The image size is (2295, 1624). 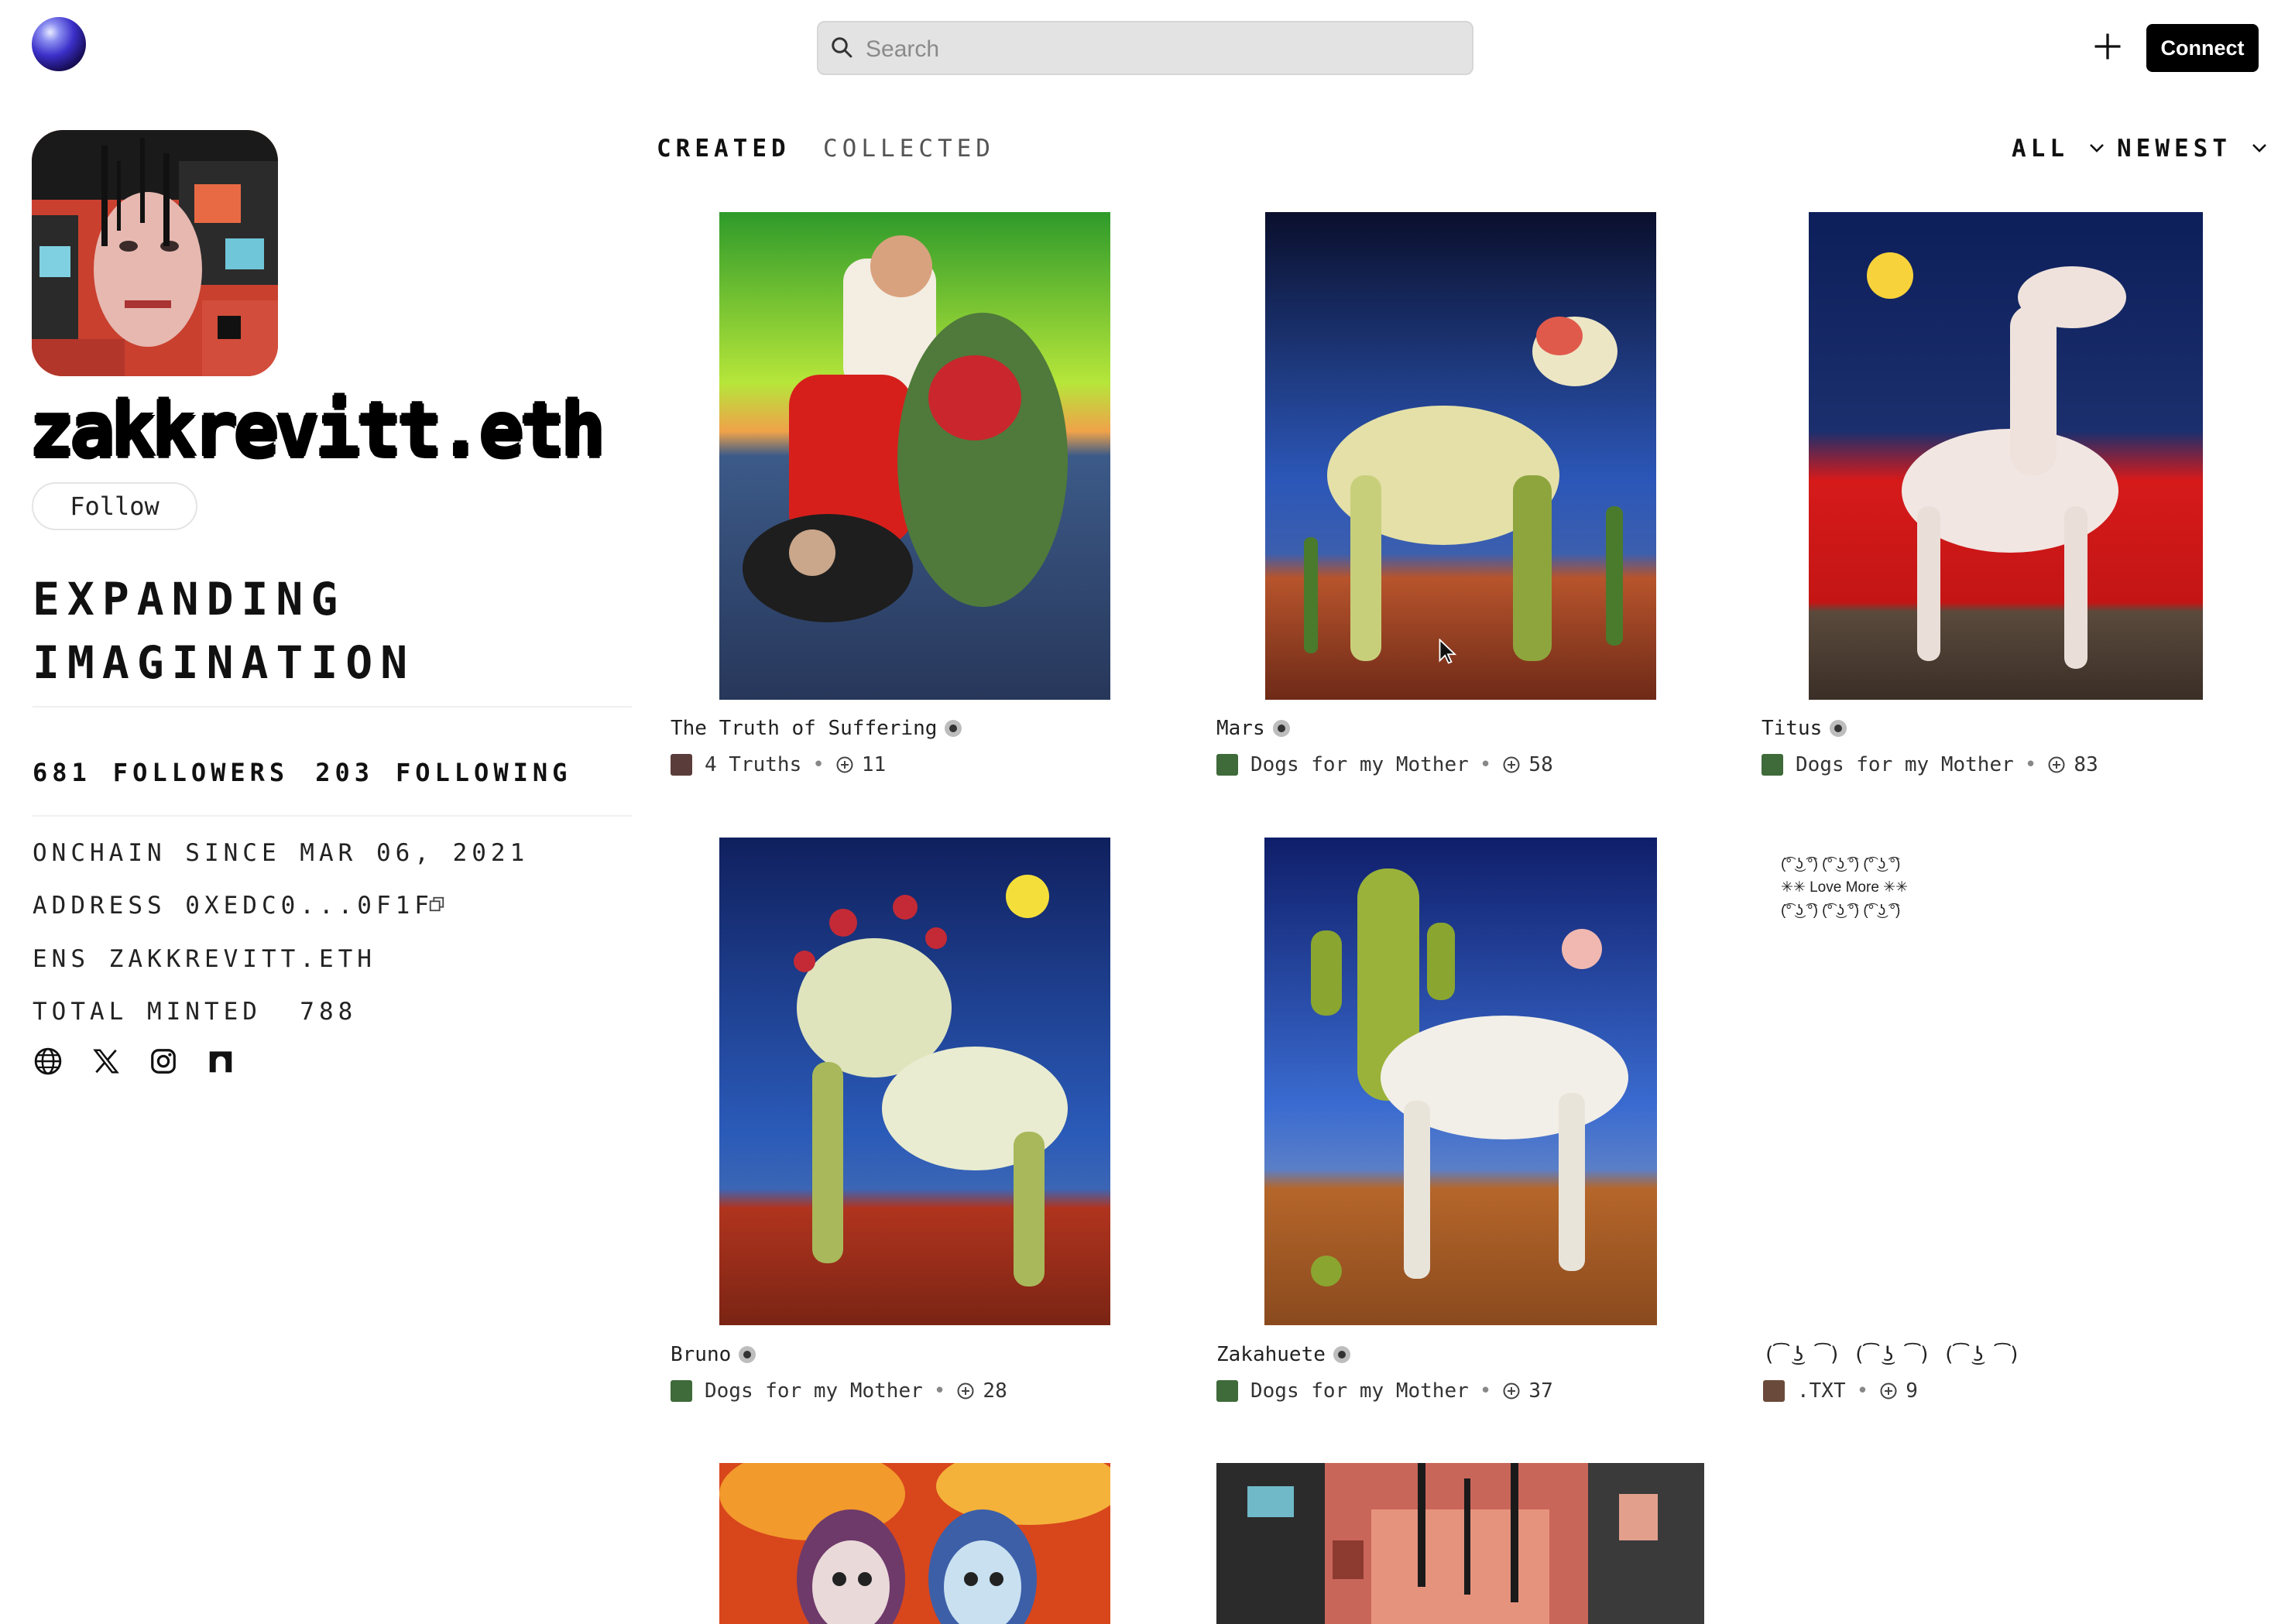 What do you see at coordinates (2041, 149) in the screenshot?
I see `filter-all-label: ALL` at bounding box center [2041, 149].